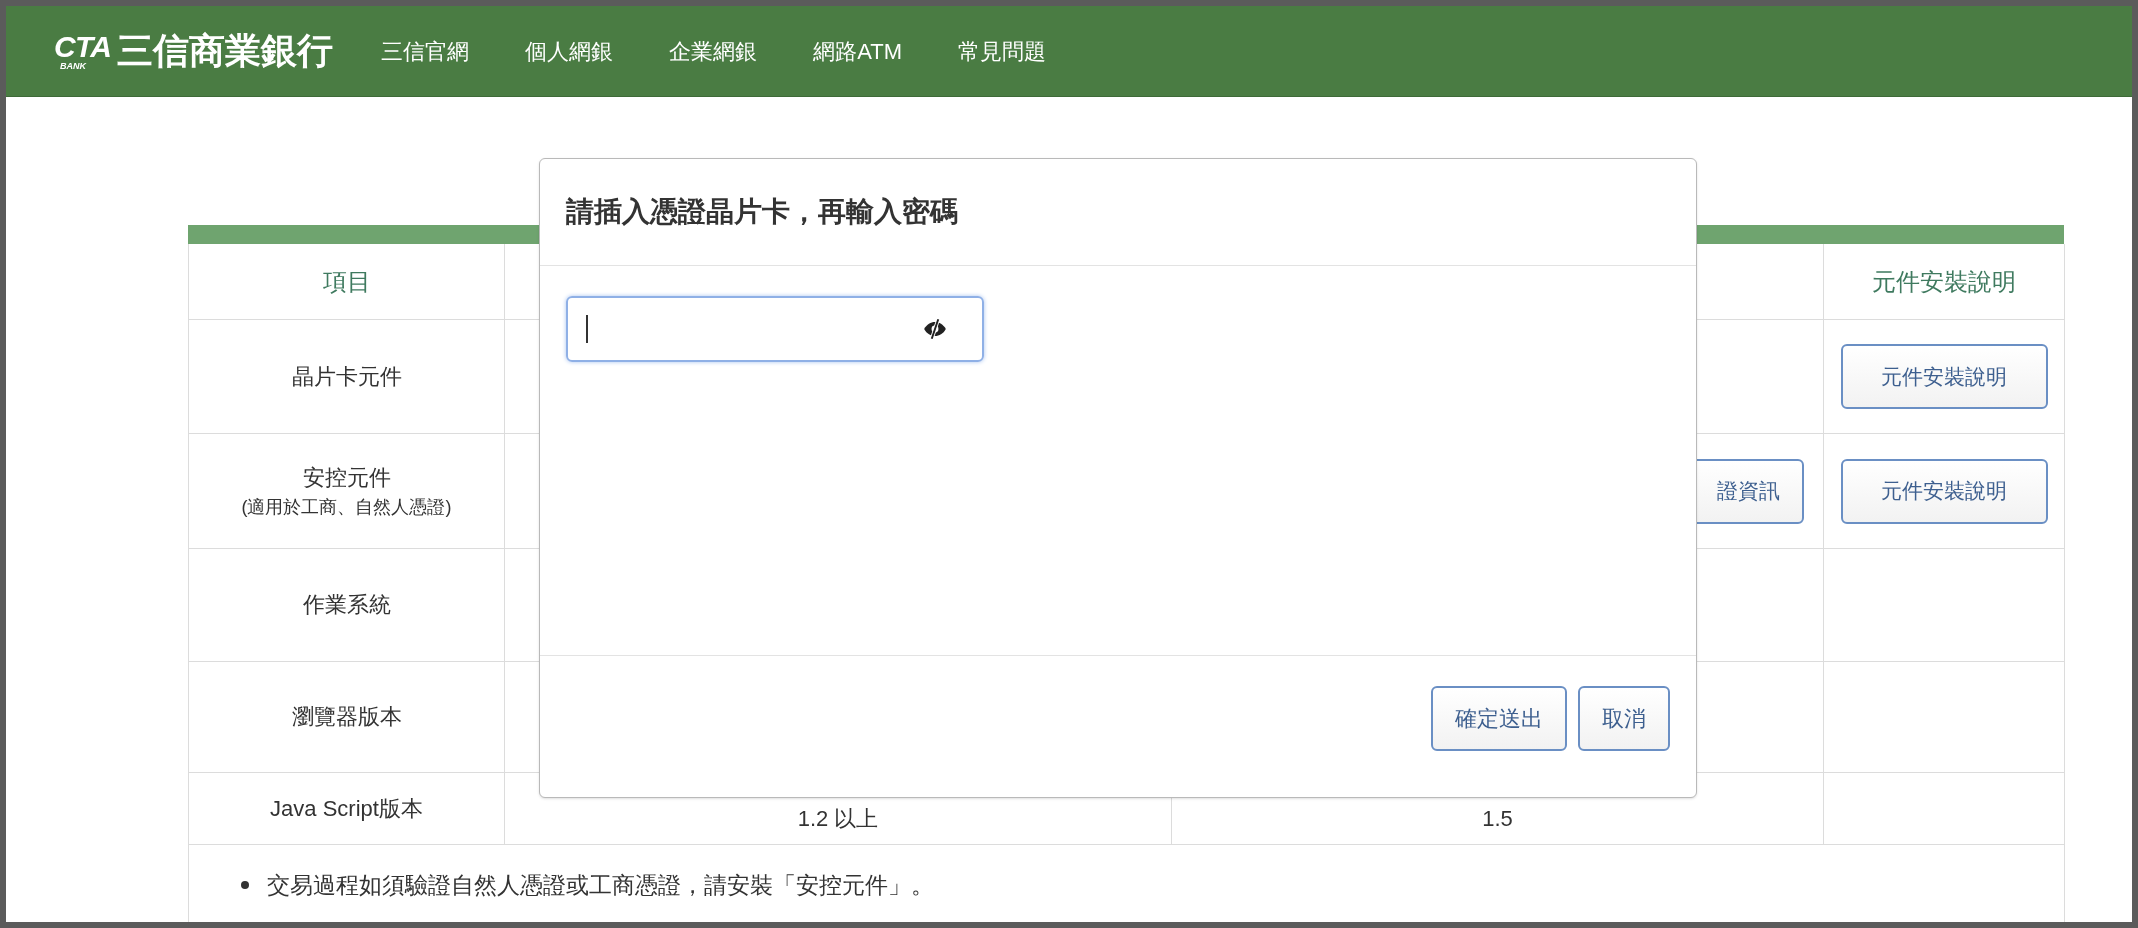 The height and width of the screenshot is (928, 2138). What do you see at coordinates (600, 885) in the screenshot?
I see `note-text: 交易過程如須驗證自然人憑證或工商憑證，請安裝「安控元件」。` at bounding box center [600, 885].